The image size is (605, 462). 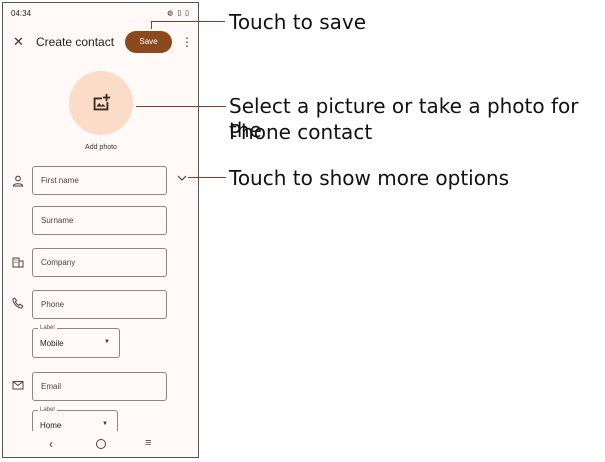 I want to click on status-icons: ◍ ▯ ▯, so click(x=178, y=13).